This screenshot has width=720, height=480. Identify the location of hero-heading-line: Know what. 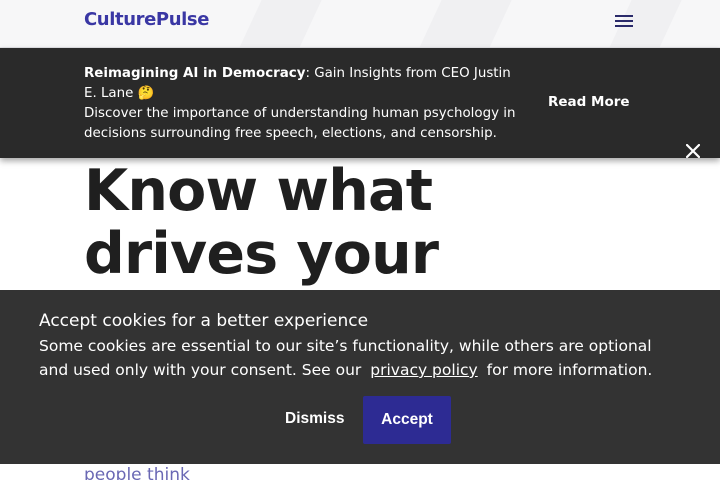
(258, 191).